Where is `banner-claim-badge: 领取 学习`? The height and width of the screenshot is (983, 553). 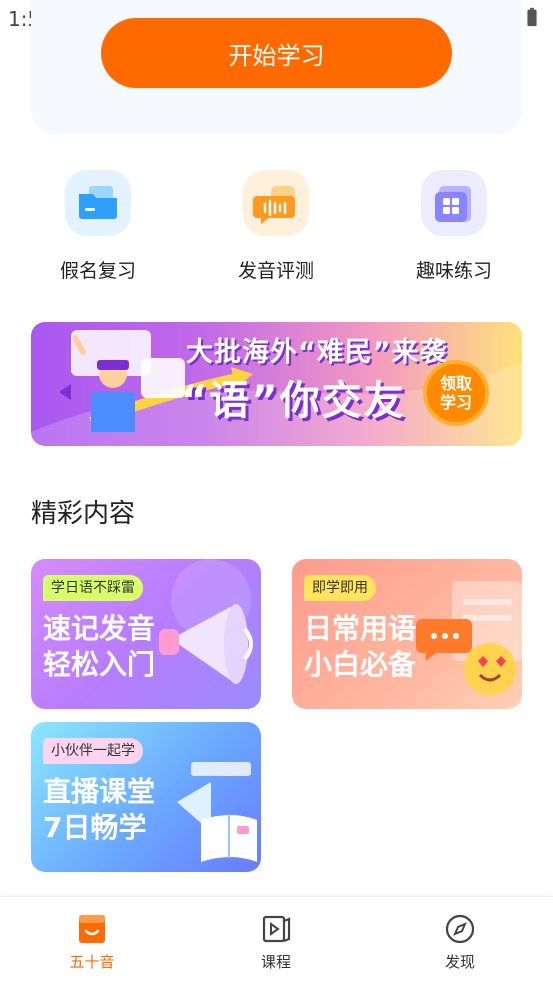
banner-claim-badge: 领取 学习 is located at coordinates (456, 393).